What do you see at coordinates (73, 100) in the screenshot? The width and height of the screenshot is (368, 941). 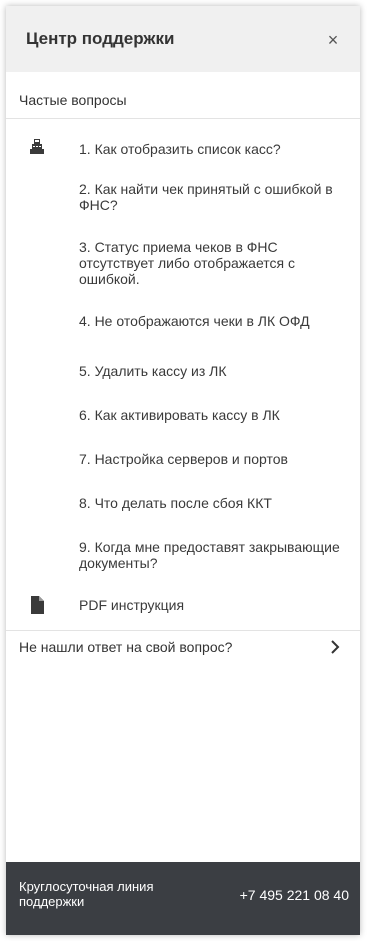 I see `faq-section-title: Частые вопросы` at bounding box center [73, 100].